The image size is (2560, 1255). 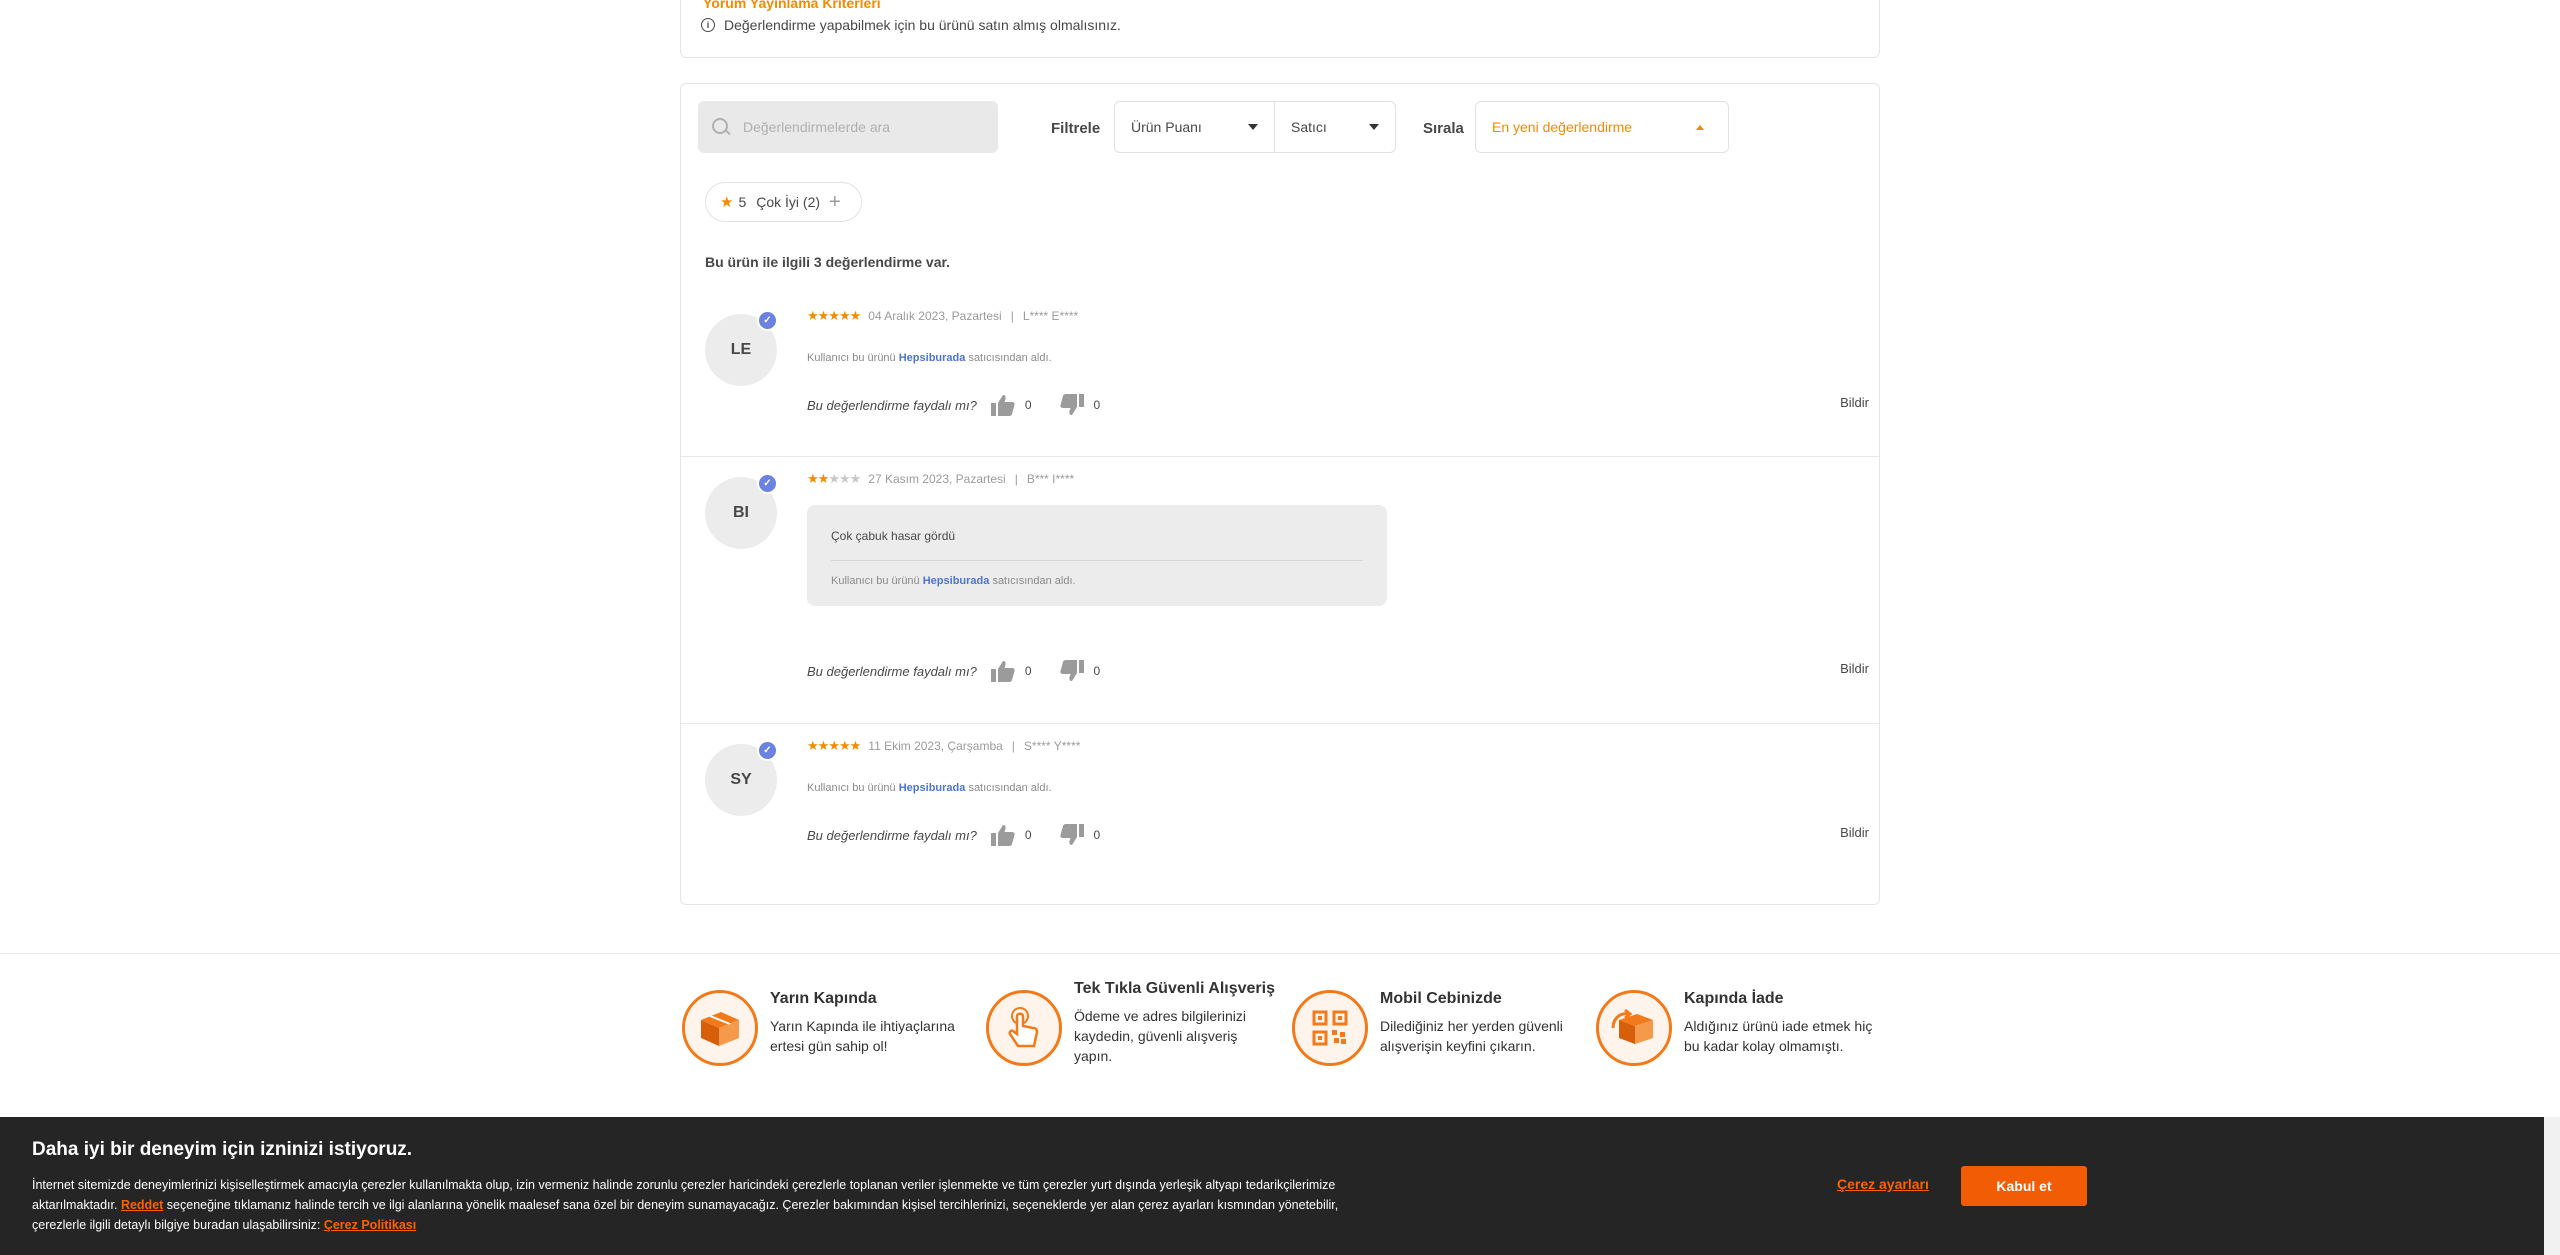 What do you see at coordinates (937, 479) in the screenshot?
I see `review-date: 27 Kasım 2023, Pazartesi` at bounding box center [937, 479].